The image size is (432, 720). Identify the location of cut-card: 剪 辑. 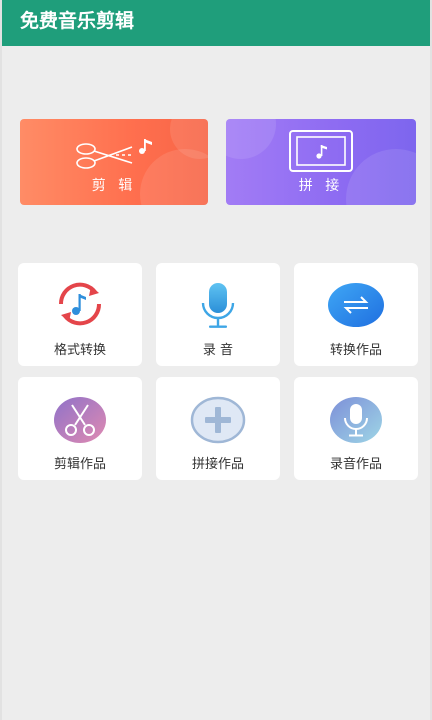
(114, 162).